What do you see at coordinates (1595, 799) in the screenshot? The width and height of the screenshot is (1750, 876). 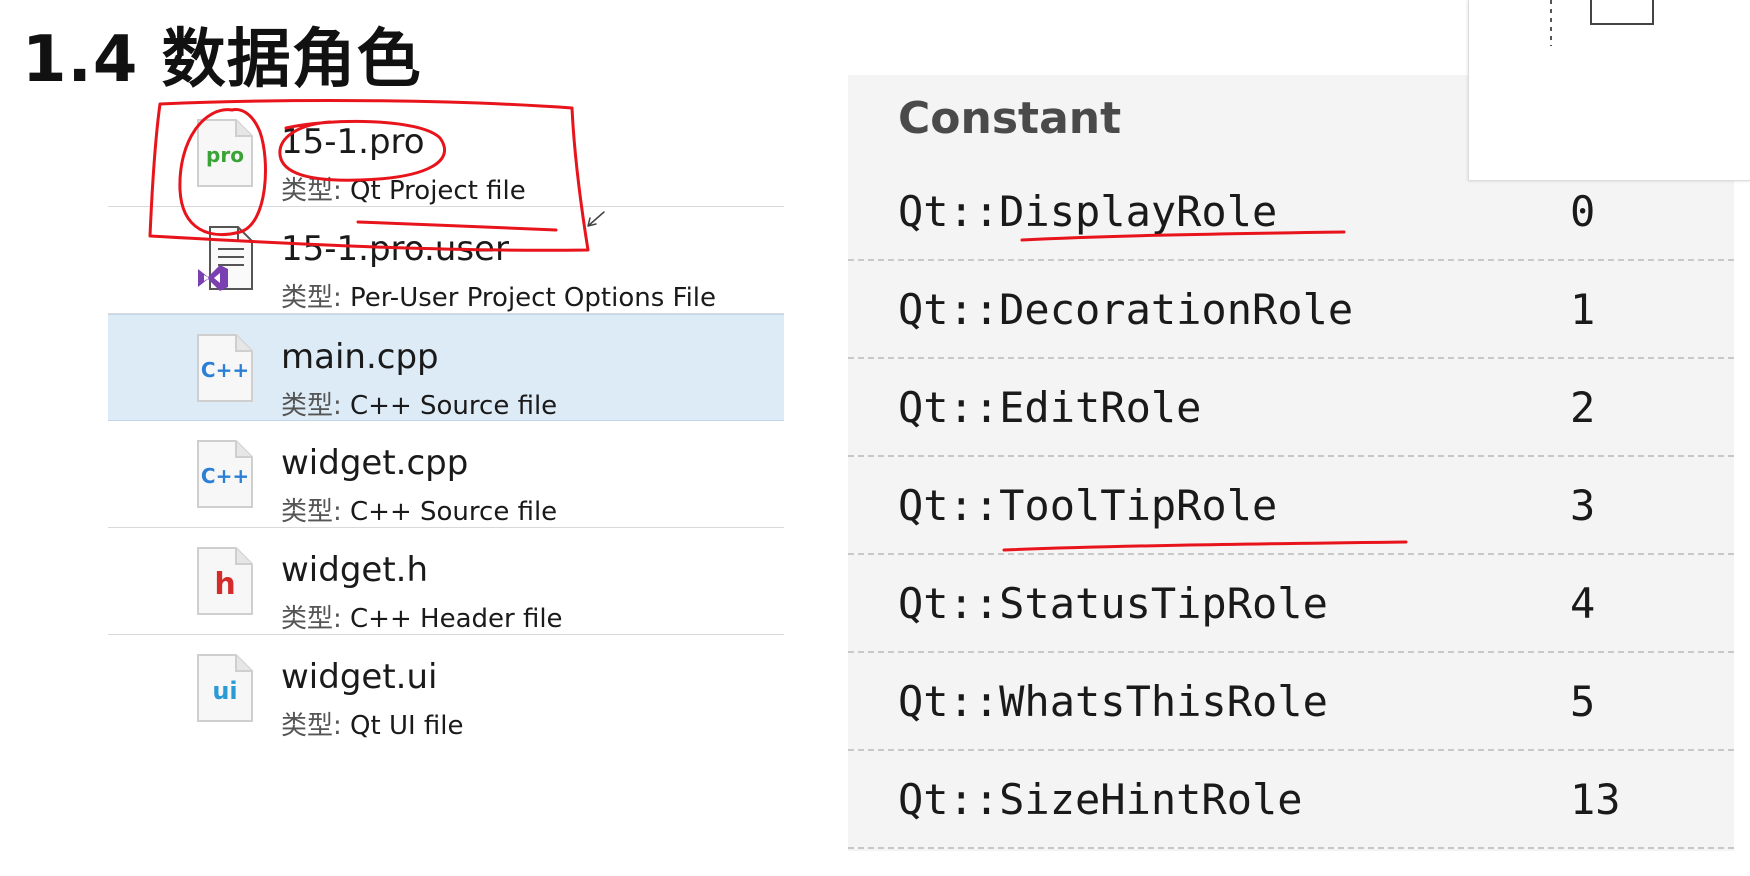 I see `constant-value: 13` at bounding box center [1595, 799].